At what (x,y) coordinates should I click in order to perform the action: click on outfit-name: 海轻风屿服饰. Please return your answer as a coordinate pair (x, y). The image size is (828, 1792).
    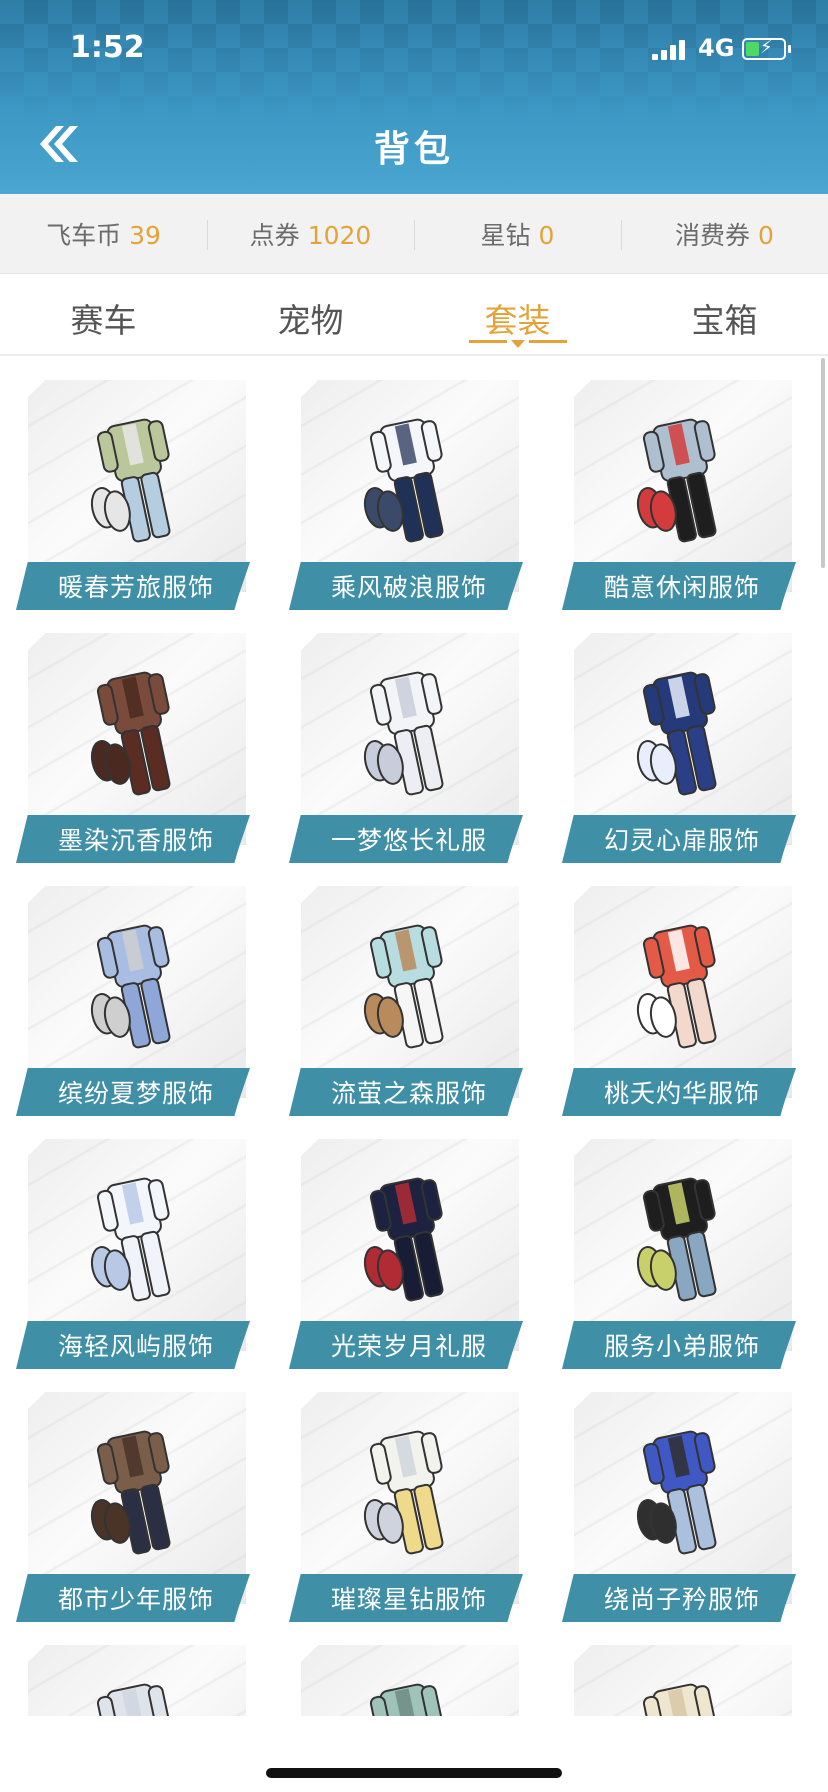
    Looking at the image, I should click on (135, 1346).